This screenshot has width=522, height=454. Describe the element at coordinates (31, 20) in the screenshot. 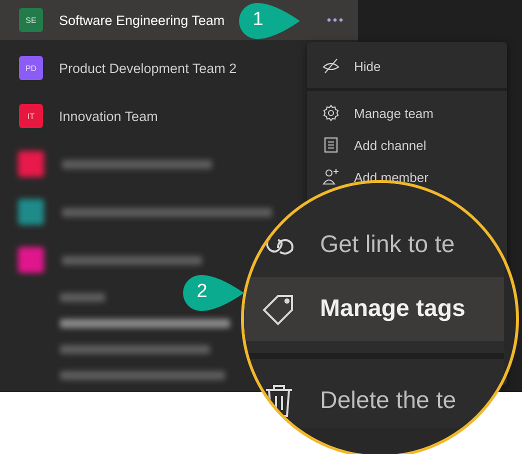

I see `team-avatar: SE` at that location.